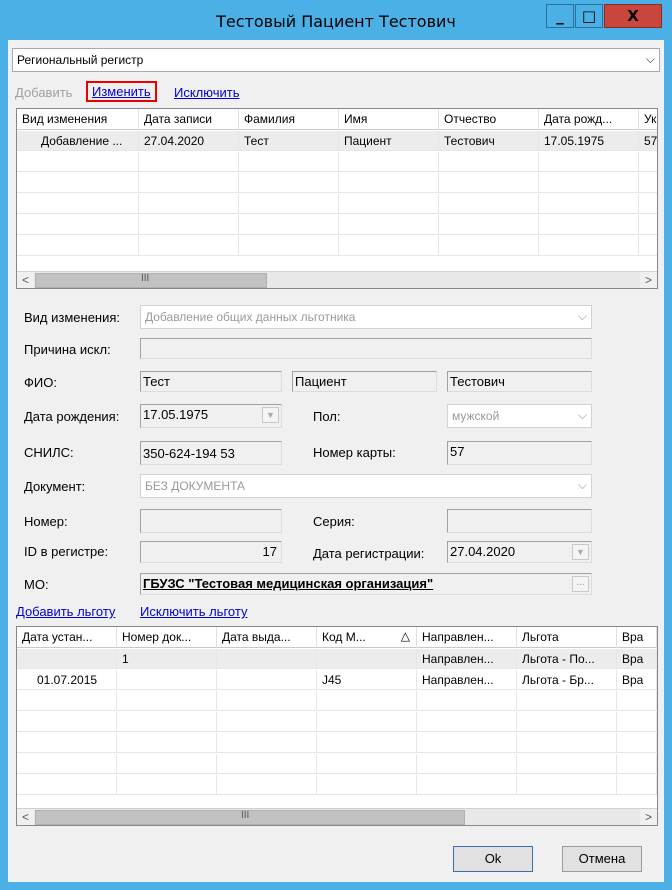  Describe the element at coordinates (364, 381) in the screenshot. I see `first-name-field: Пациент` at that location.